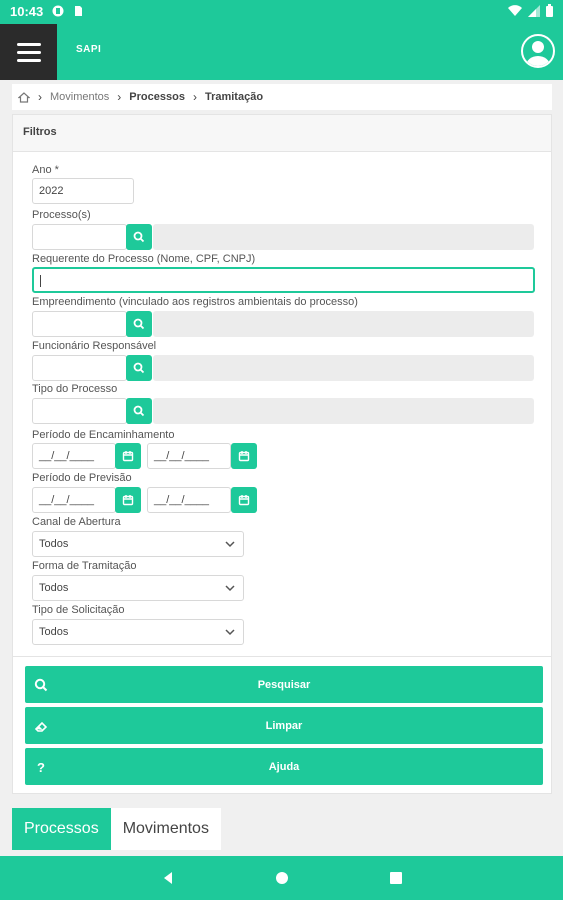 The width and height of the screenshot is (563, 900). Describe the element at coordinates (282, 133) in the screenshot. I see `filters-title: Filtros` at that location.